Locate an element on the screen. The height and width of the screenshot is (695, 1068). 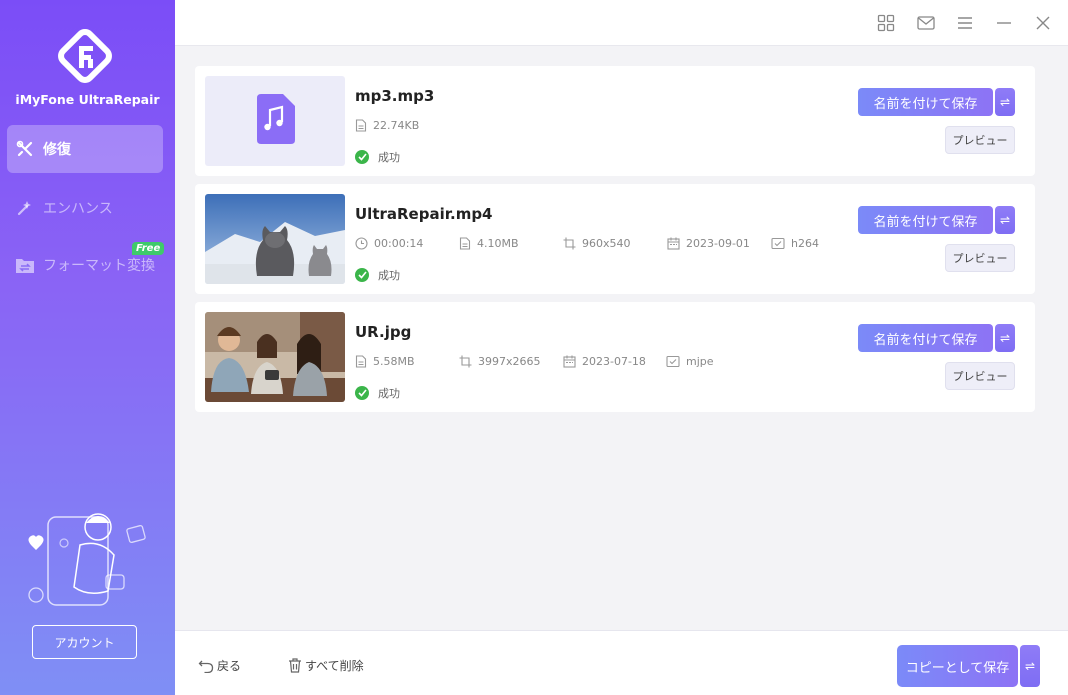
save-as-copy-button: コピーとして保存 is located at coordinates (957, 666).